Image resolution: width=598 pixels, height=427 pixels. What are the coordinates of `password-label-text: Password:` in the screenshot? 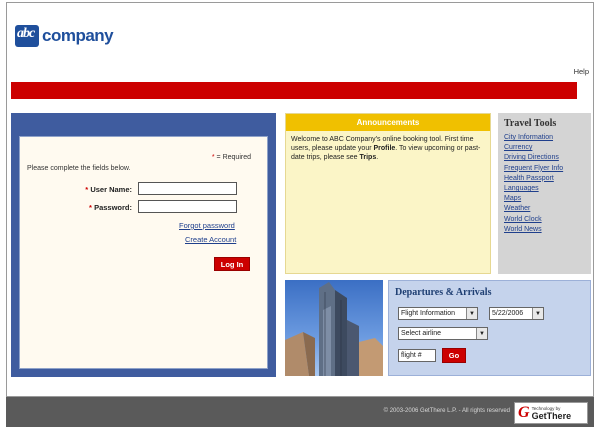 It's located at (113, 207).